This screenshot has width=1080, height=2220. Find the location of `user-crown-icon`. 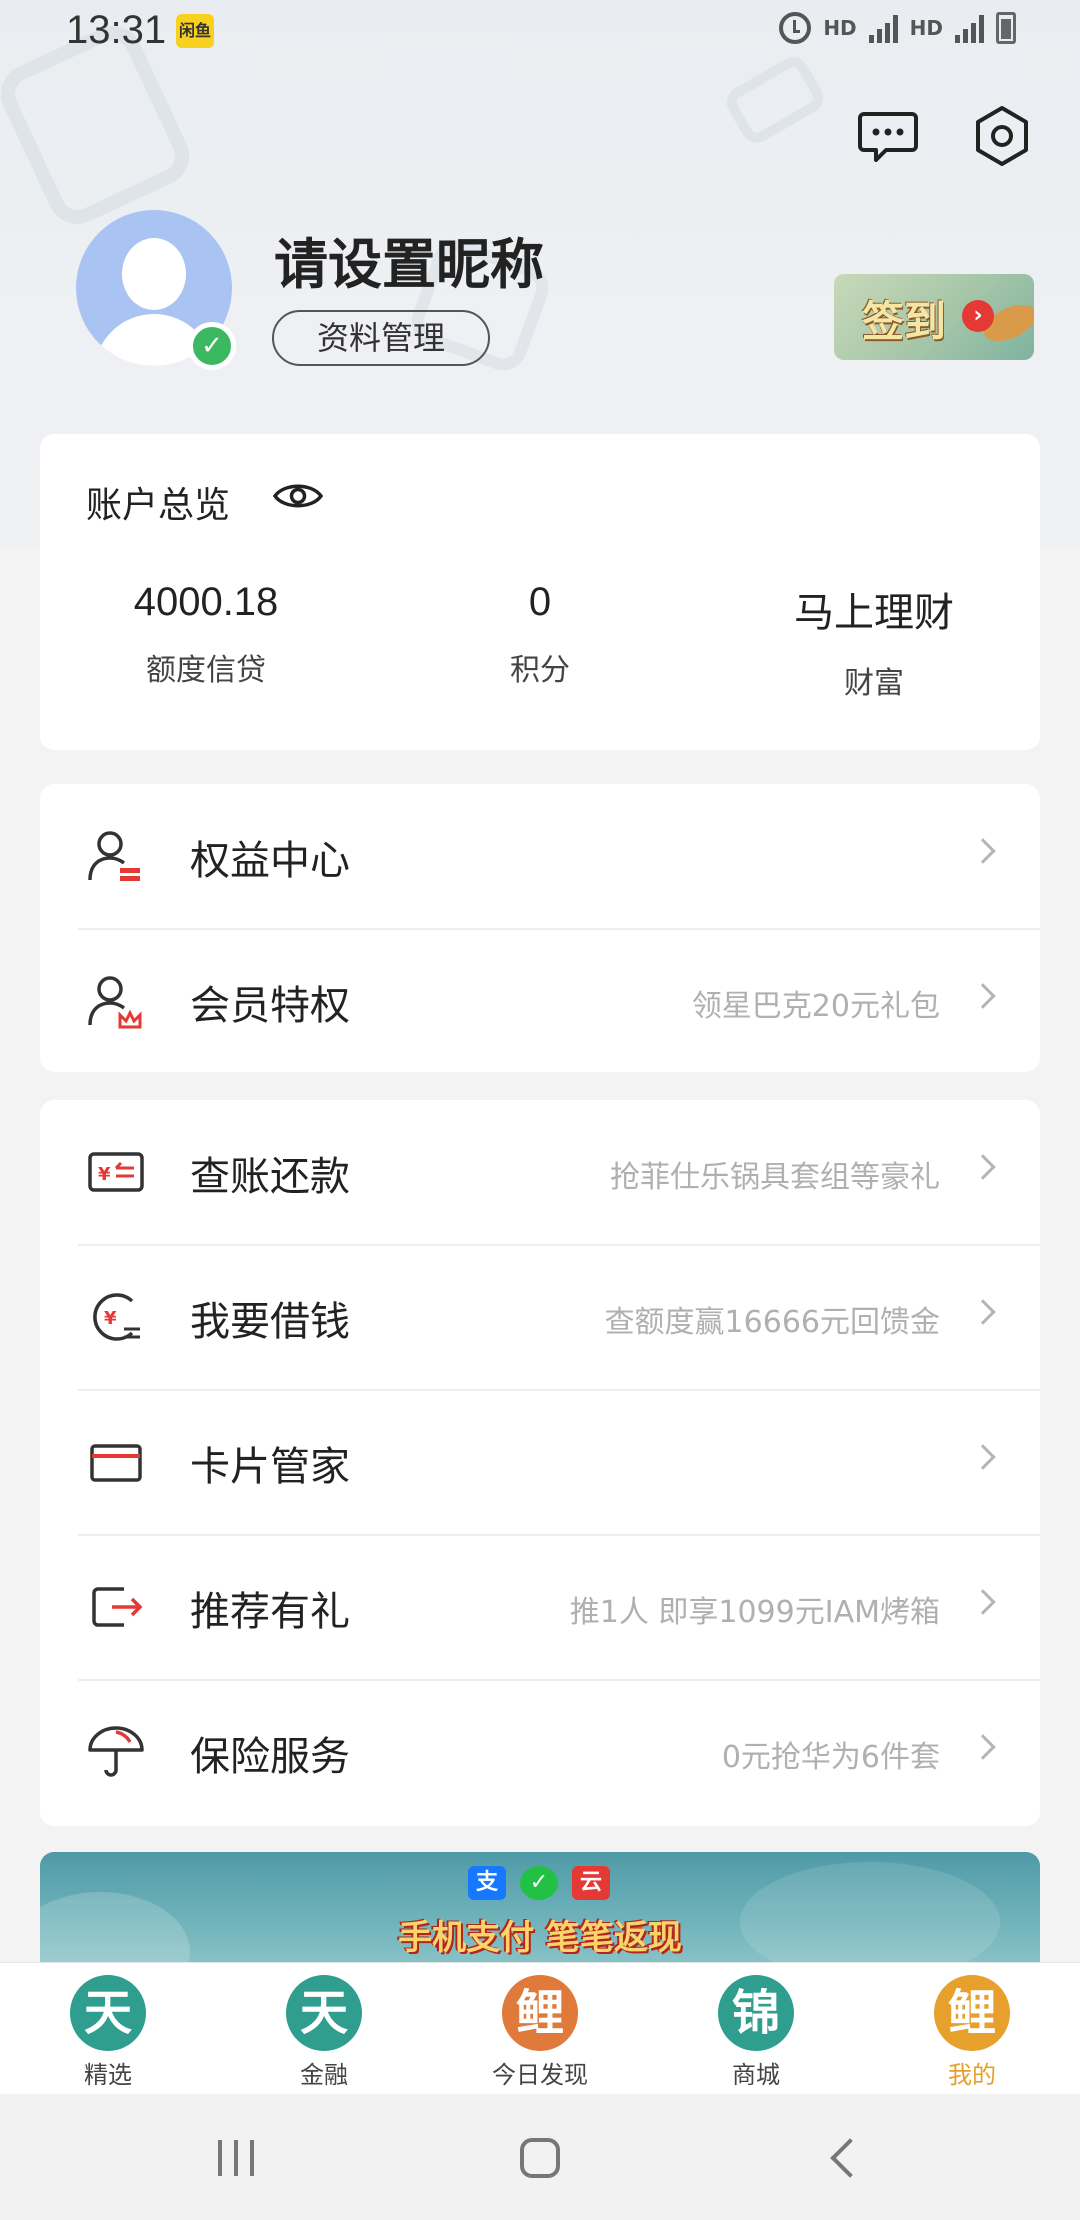

user-crown-icon is located at coordinates (115, 1002).